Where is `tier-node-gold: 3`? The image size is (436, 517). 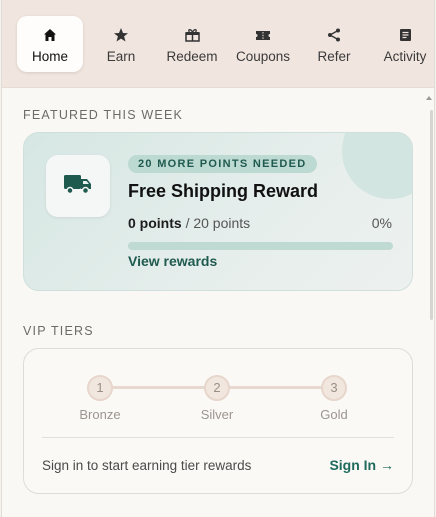
tier-node-gold: 3 is located at coordinates (334, 388).